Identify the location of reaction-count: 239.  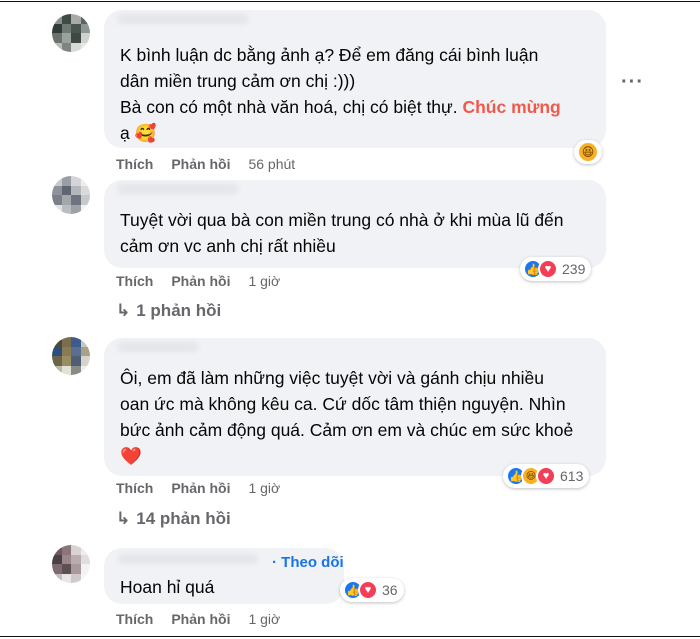
(574, 269).